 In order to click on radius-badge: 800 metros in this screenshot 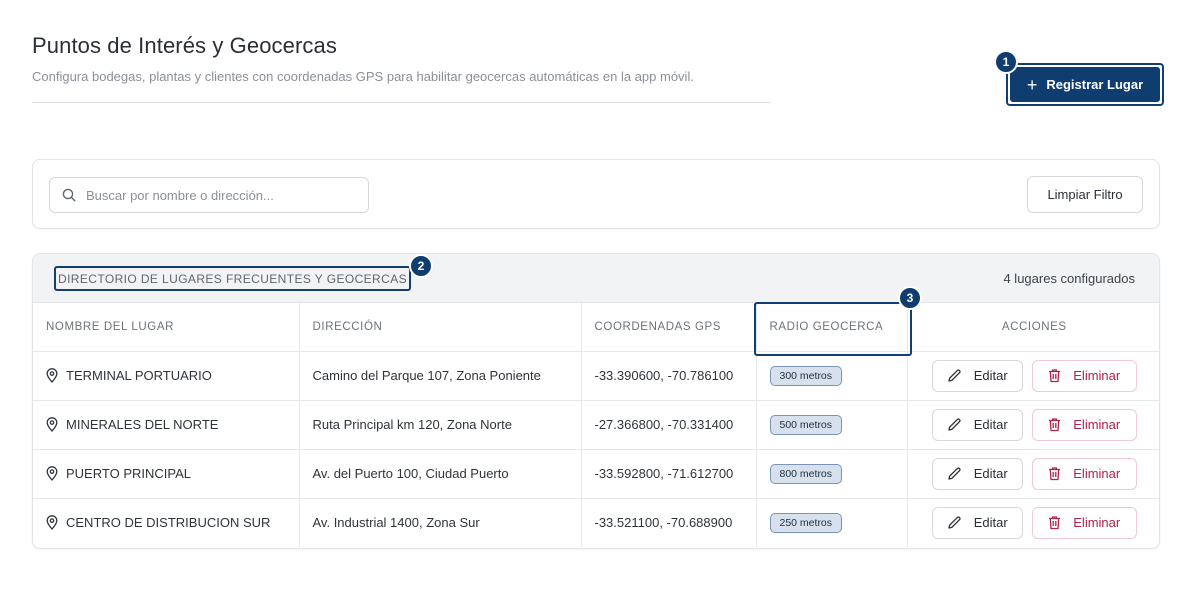, I will do `click(806, 473)`.